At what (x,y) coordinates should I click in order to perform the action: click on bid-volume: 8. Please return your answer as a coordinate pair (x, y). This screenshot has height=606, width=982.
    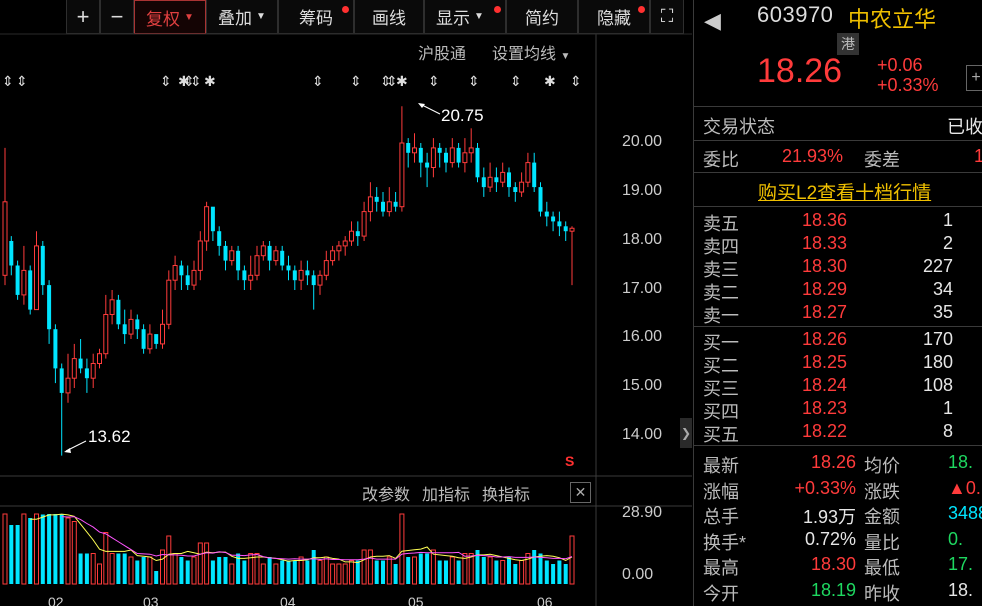
    Looking at the image, I should click on (947, 431).